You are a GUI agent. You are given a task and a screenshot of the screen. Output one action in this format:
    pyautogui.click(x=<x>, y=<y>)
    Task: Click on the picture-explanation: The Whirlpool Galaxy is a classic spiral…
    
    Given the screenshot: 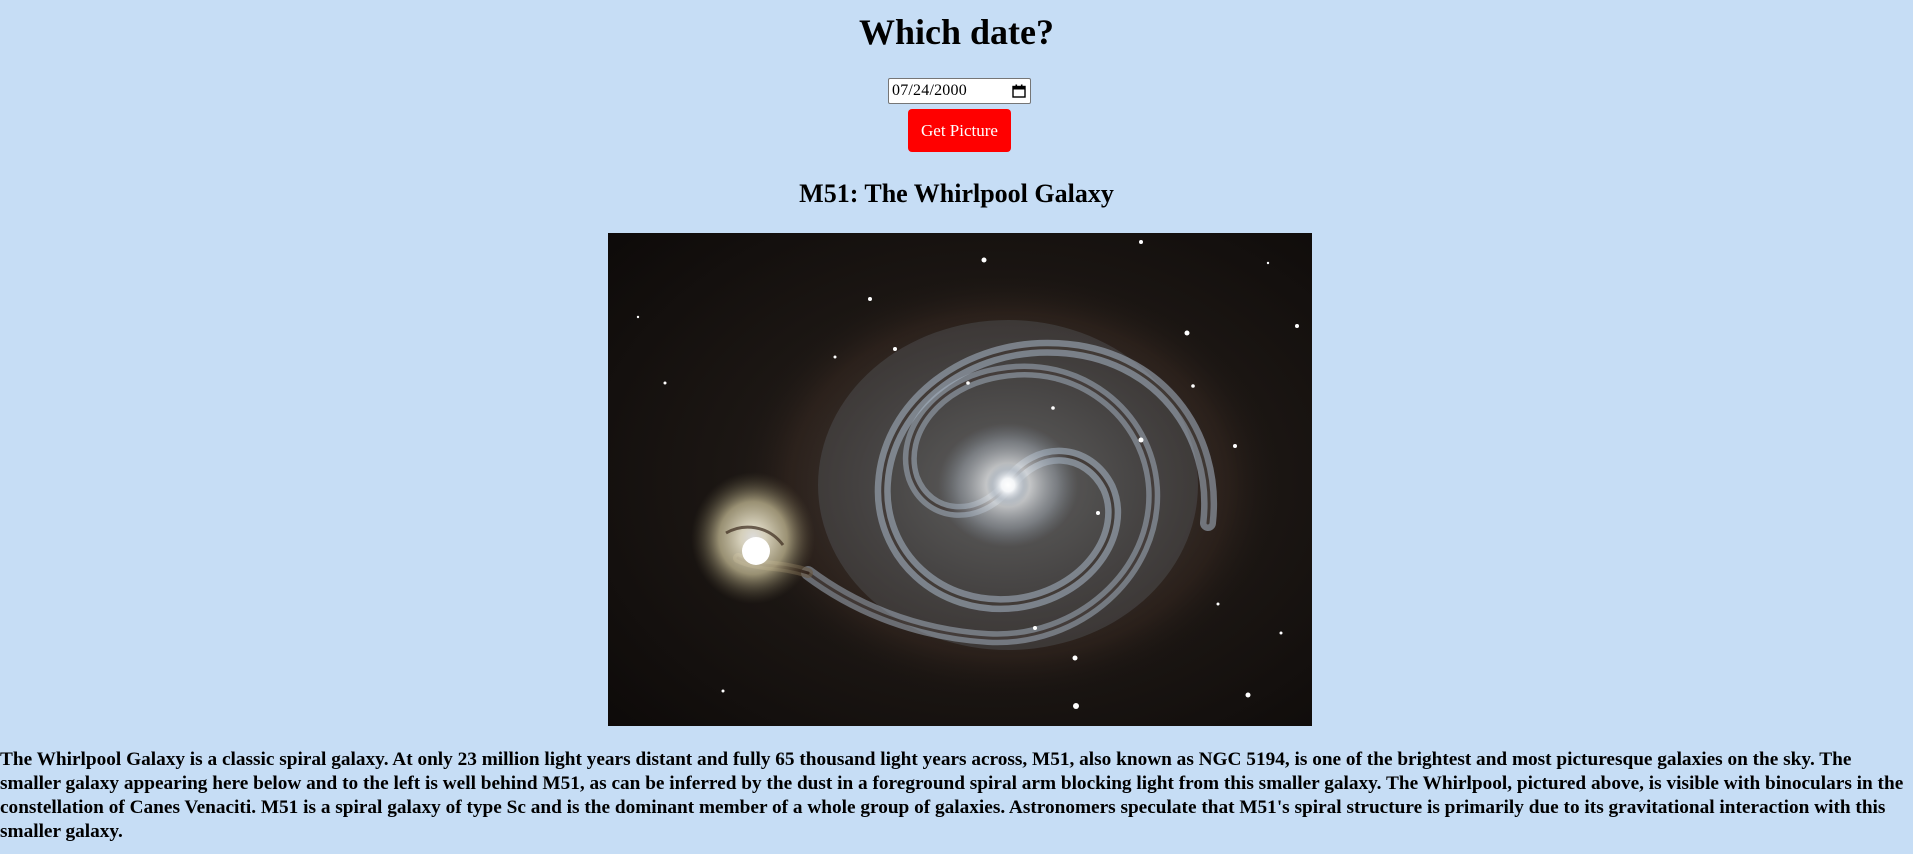 What is the action you would take?
    pyautogui.click(x=952, y=795)
    